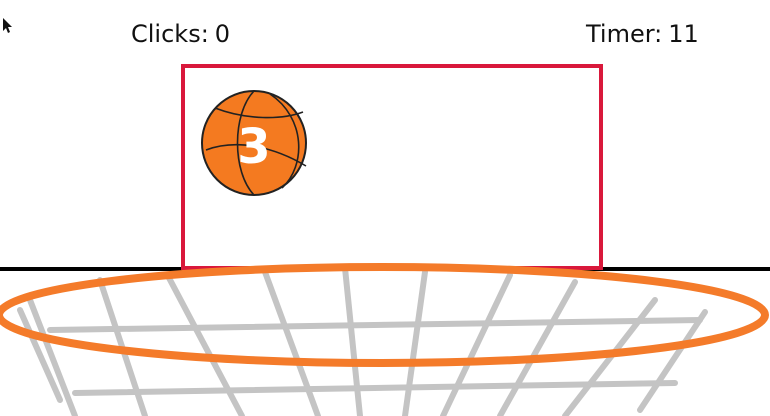 Image resolution: width=770 pixels, height=416 pixels. Describe the element at coordinates (7, 25) in the screenshot. I see `arrow-cursor-icon` at that location.